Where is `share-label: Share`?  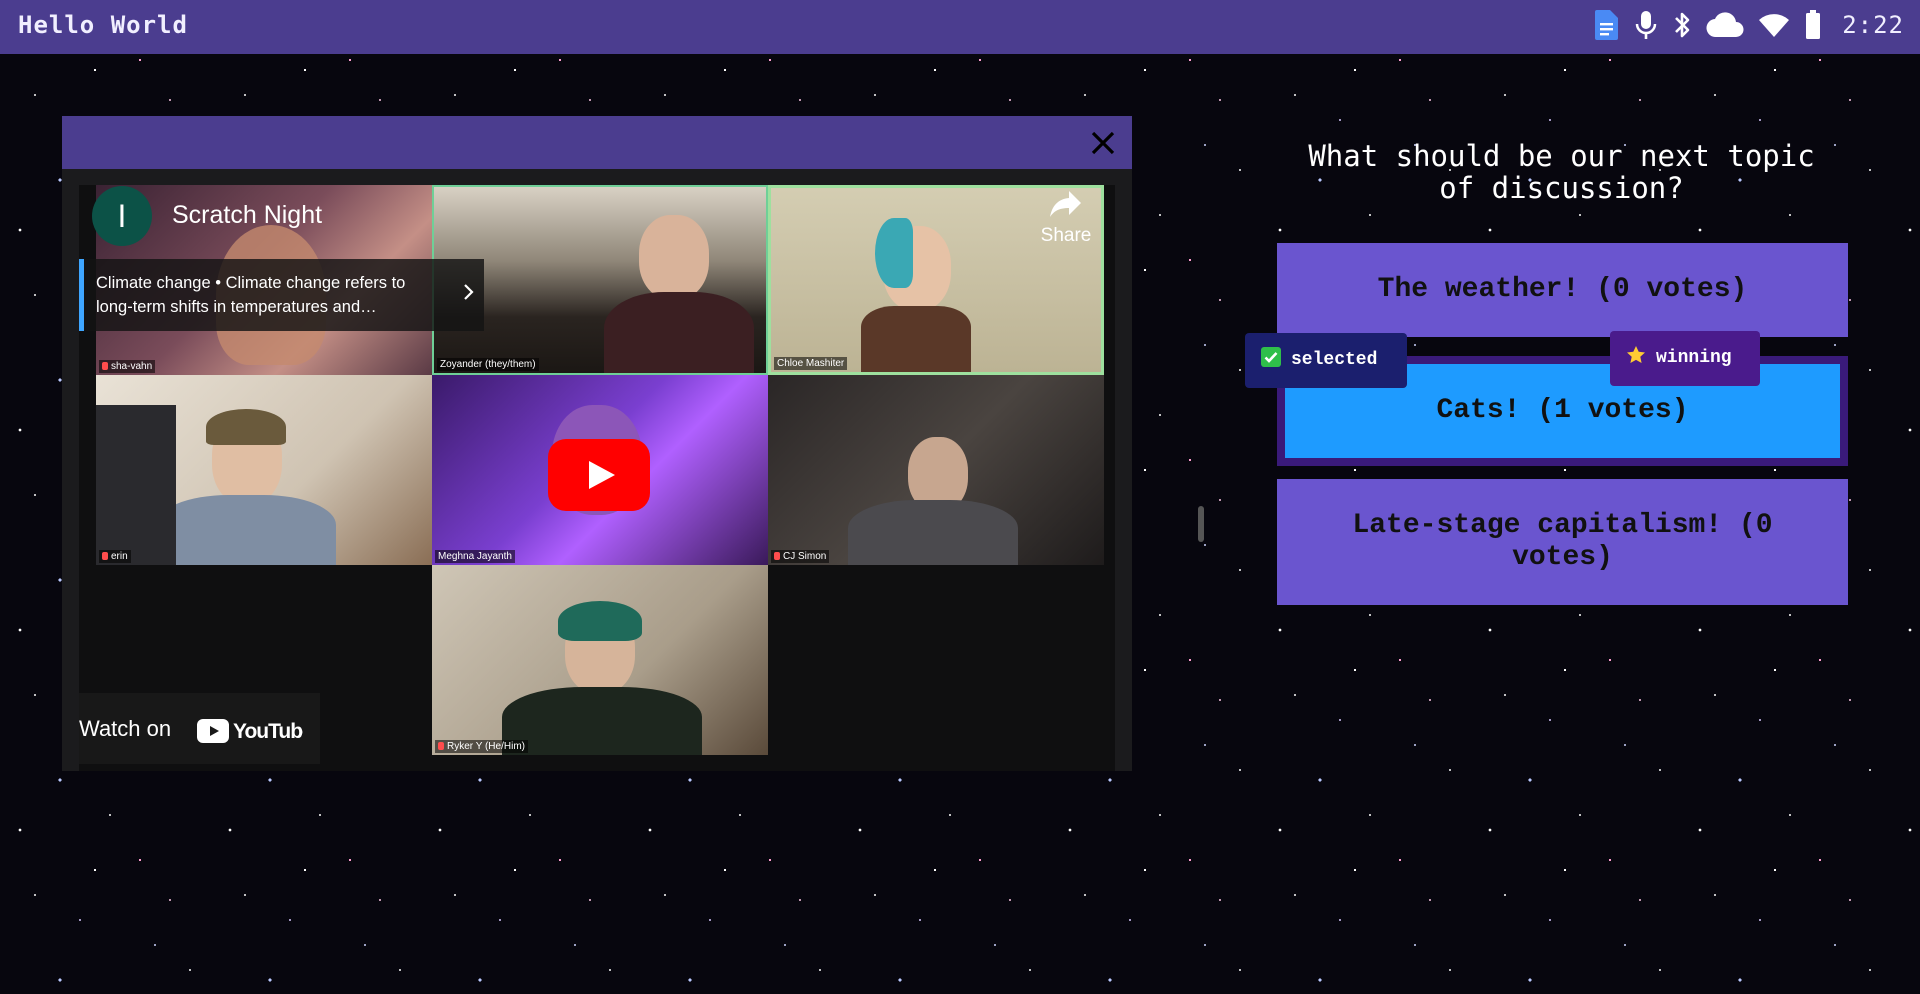 share-label: Share is located at coordinates (1066, 235).